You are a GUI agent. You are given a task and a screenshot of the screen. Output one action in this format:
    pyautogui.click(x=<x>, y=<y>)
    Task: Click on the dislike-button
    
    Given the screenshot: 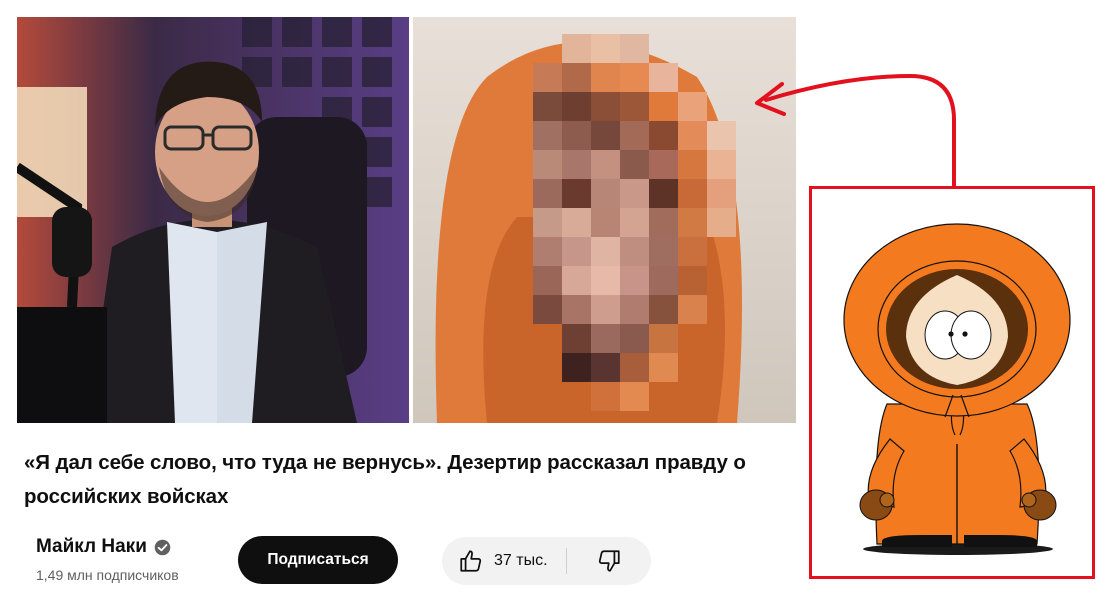 What is the action you would take?
    pyautogui.click(x=609, y=561)
    